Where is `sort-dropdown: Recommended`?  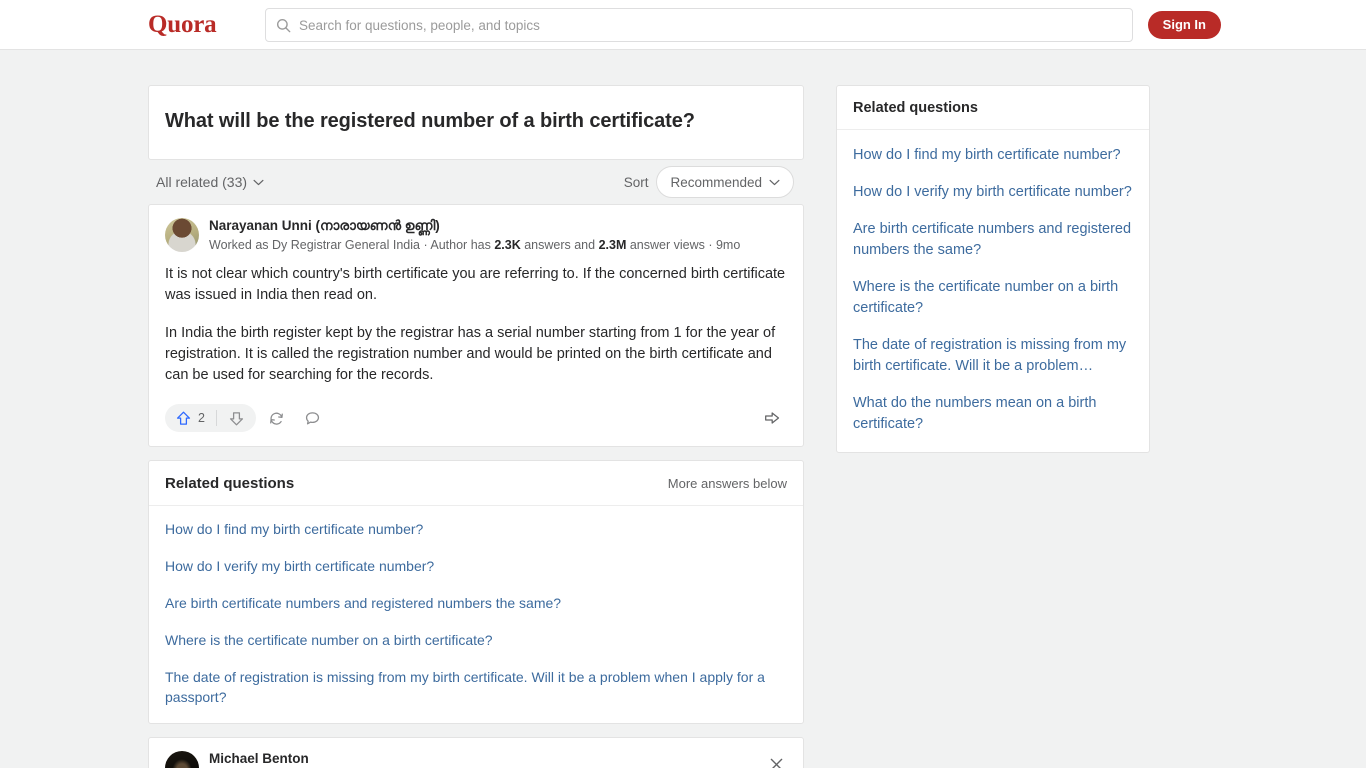
sort-dropdown: Recommended is located at coordinates (725, 182).